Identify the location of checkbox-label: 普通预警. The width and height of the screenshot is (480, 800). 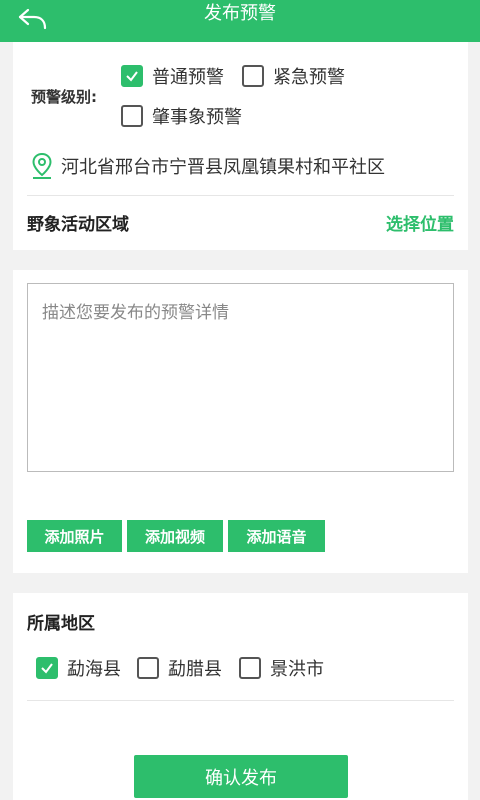
(188, 77).